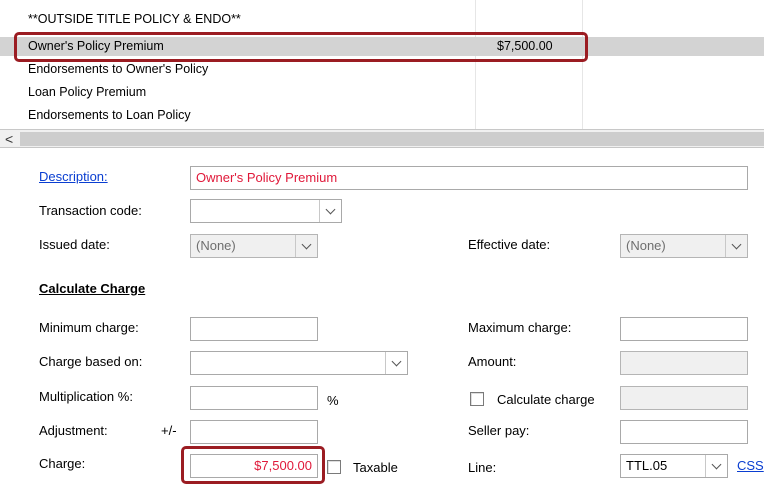  Describe the element at coordinates (87, 92) in the screenshot. I see `grid-row-label: Loan Policy Premium` at that location.